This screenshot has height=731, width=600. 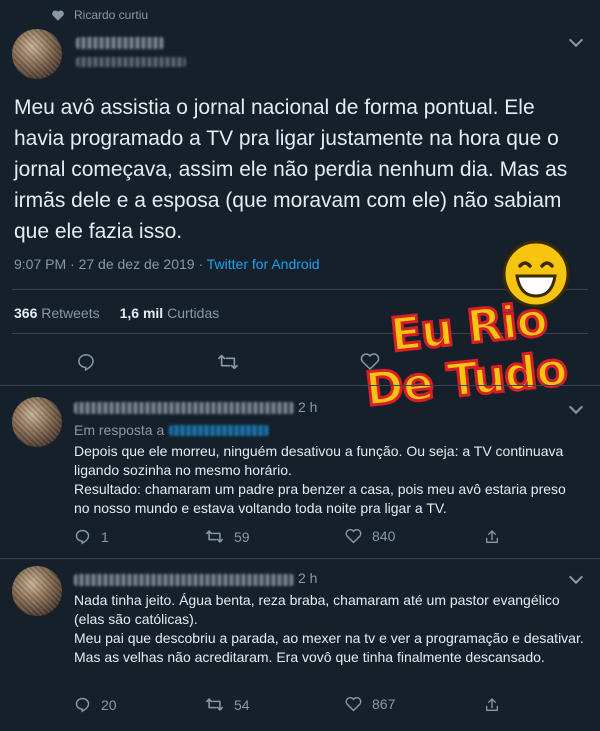 What do you see at coordinates (242, 536) in the screenshot?
I see `retweet-count: 59` at bounding box center [242, 536].